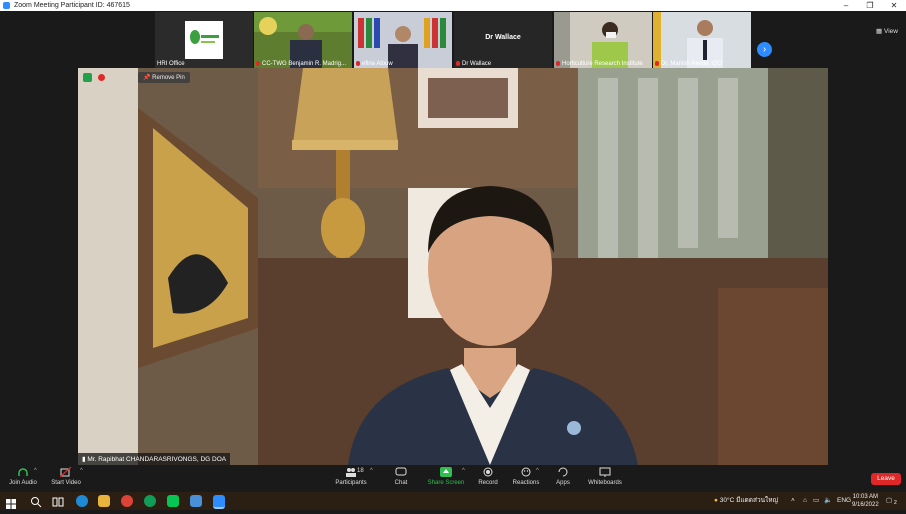  Describe the element at coordinates (844, 501) in the screenshot. I see `language-indicator: ENG` at that location.